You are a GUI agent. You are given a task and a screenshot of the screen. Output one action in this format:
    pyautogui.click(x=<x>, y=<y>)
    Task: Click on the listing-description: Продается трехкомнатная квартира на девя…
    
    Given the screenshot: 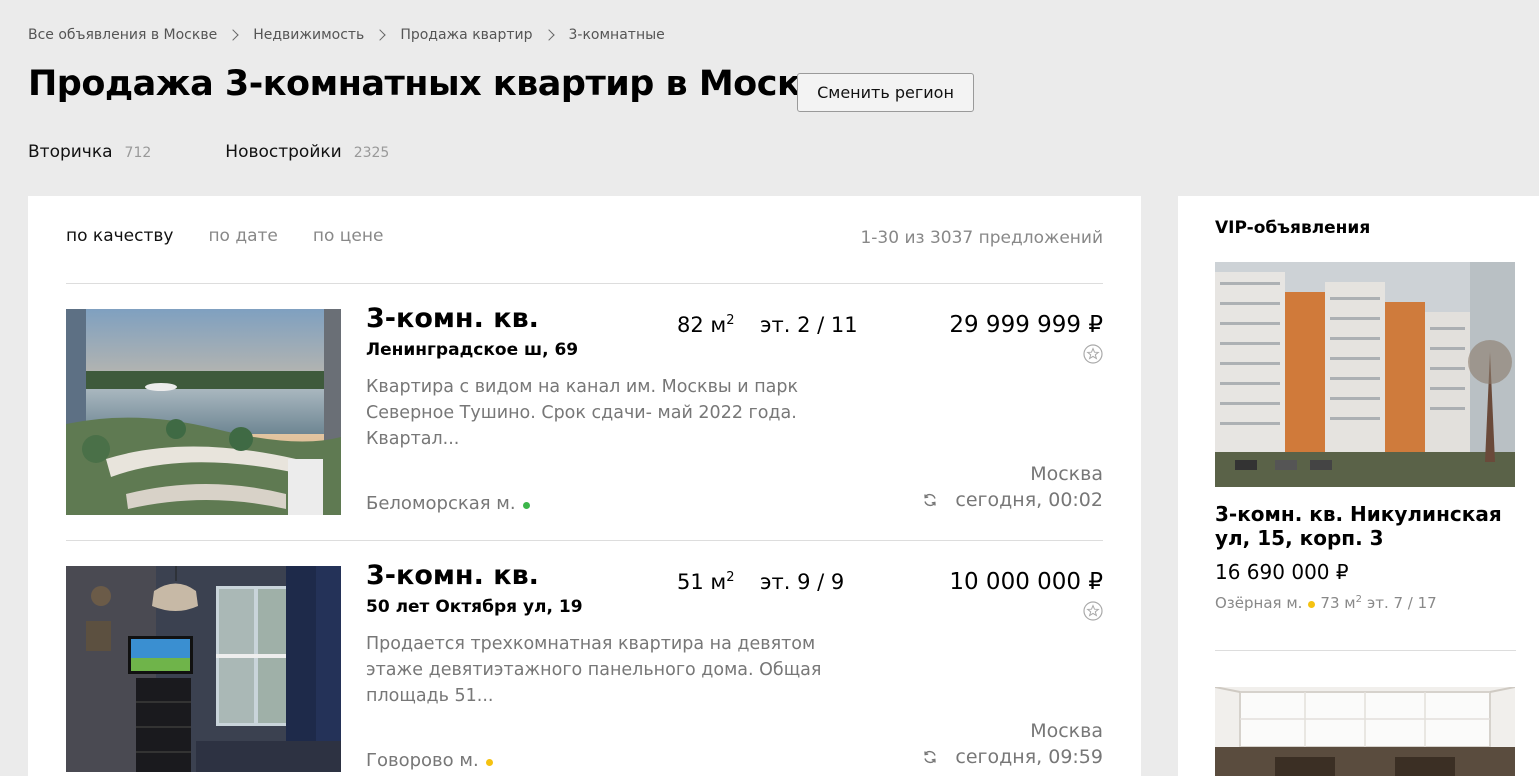 What is the action you would take?
    pyautogui.click(x=594, y=670)
    